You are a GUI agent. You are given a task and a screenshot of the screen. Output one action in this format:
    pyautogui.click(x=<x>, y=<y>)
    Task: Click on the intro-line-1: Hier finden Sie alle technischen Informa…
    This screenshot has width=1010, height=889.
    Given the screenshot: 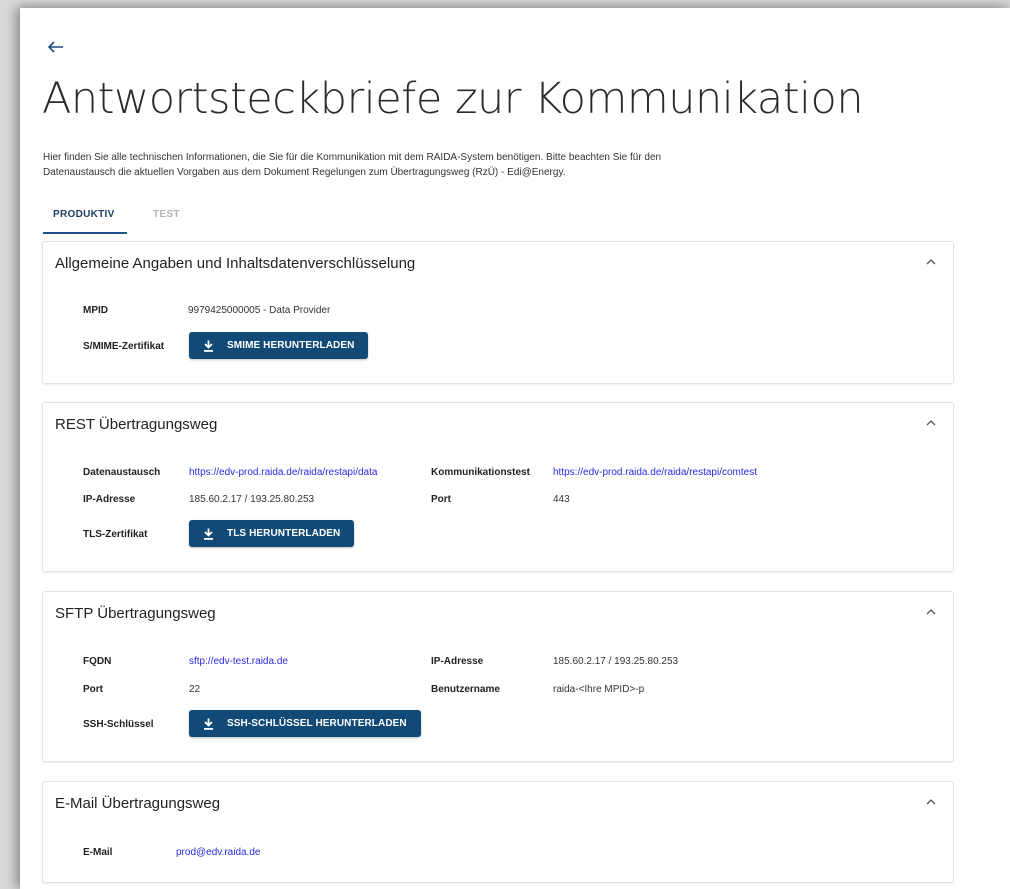 What is the action you would take?
    pyautogui.click(x=352, y=157)
    